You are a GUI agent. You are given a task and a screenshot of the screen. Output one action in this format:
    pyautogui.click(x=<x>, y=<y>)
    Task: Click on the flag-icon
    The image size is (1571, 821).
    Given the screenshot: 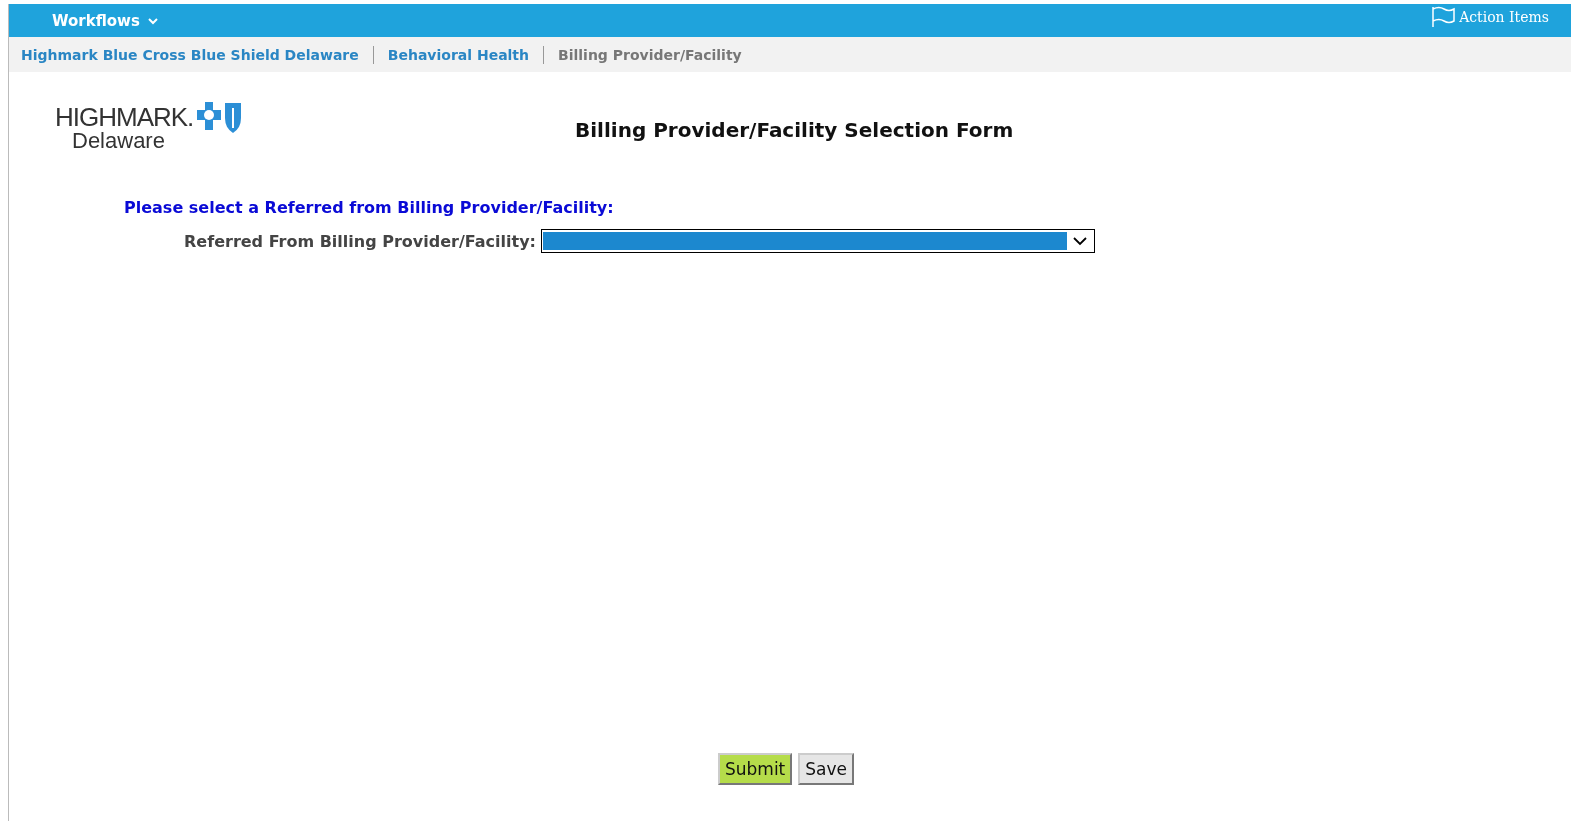 What is the action you would take?
    pyautogui.click(x=1443, y=17)
    